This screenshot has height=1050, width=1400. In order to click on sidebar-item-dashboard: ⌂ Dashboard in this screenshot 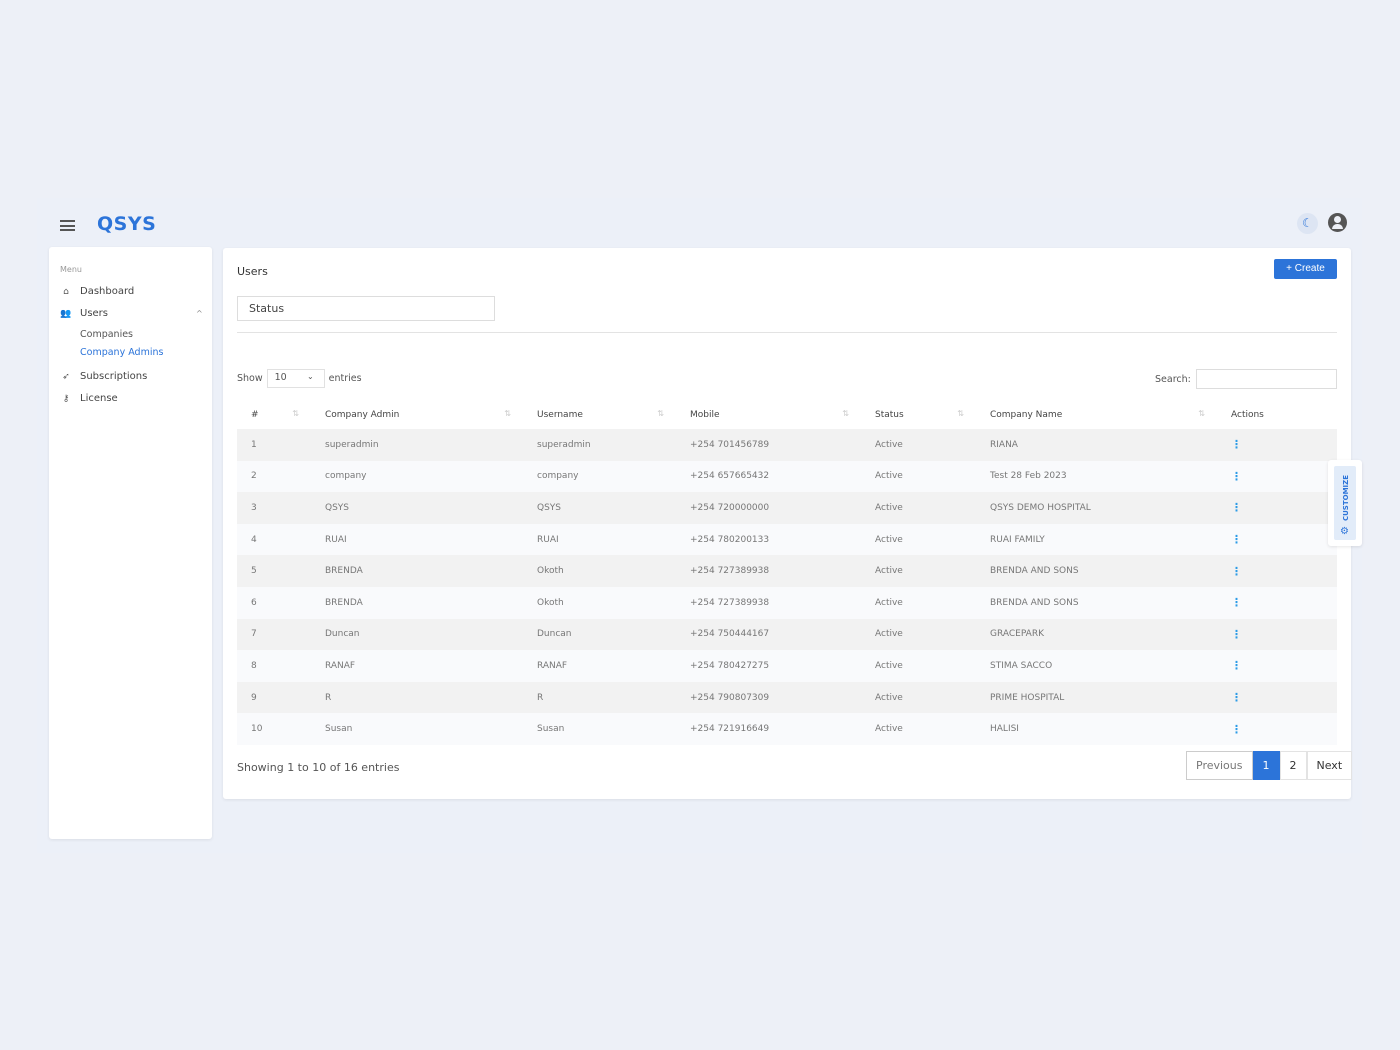, I will do `click(97, 291)`.